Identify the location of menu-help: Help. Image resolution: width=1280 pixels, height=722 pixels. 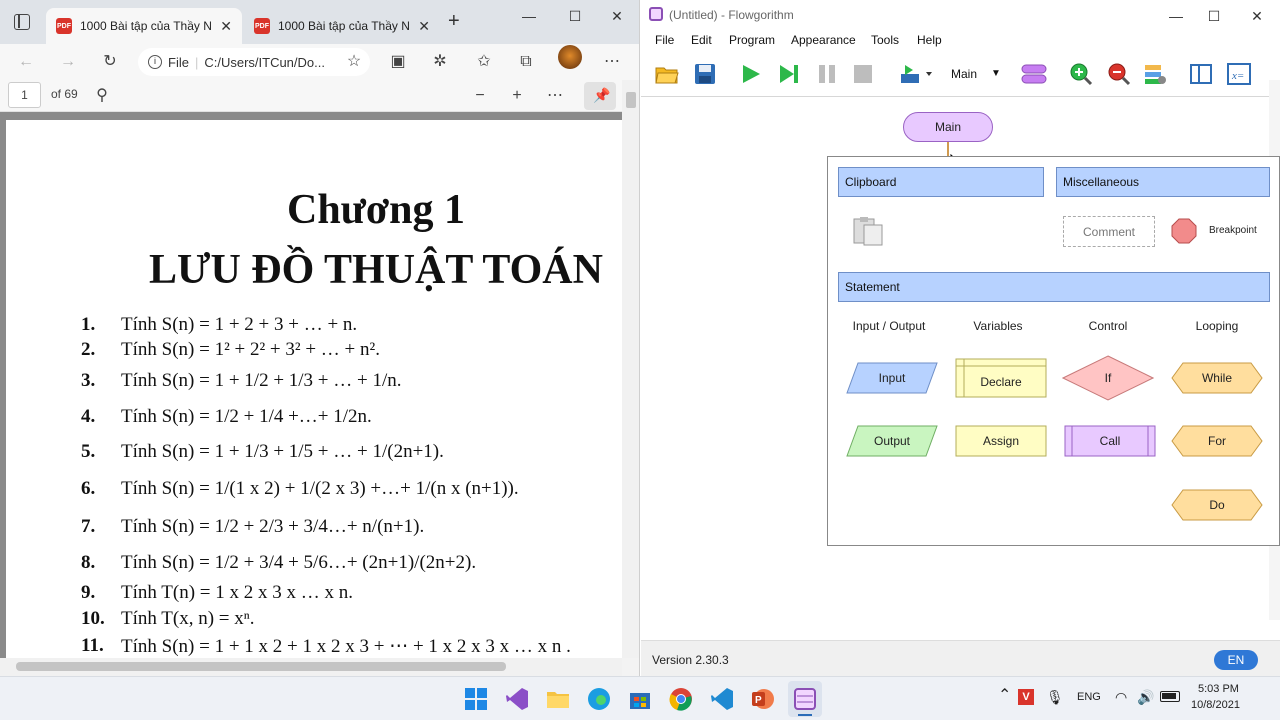
(929, 40).